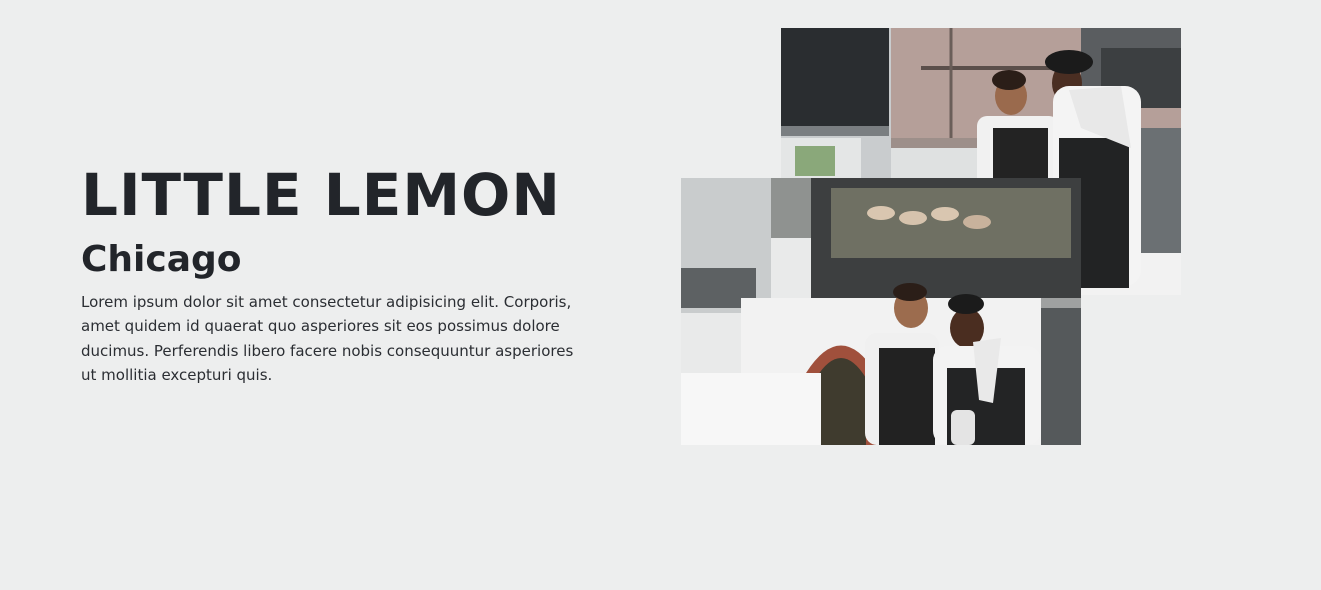 The width and height of the screenshot is (1321, 590). I want to click on restaurant-name: LITTLE LEMON, so click(321, 195).